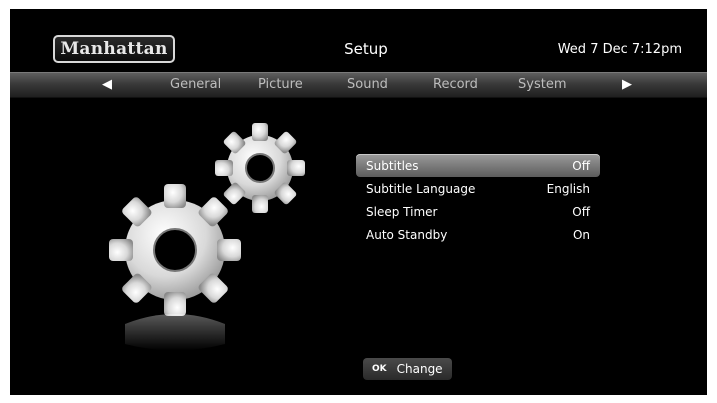 This screenshot has width=717, height=403. I want to click on clock: Wed 7 Dec 7:12pm, so click(619, 49).